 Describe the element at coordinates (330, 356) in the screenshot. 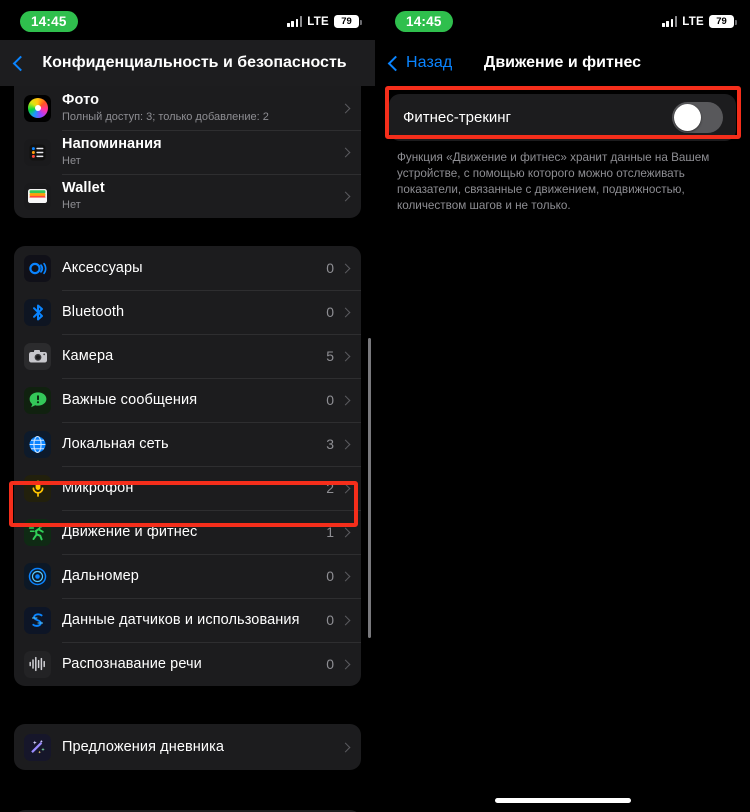

I see `list-item-value: 5` at that location.